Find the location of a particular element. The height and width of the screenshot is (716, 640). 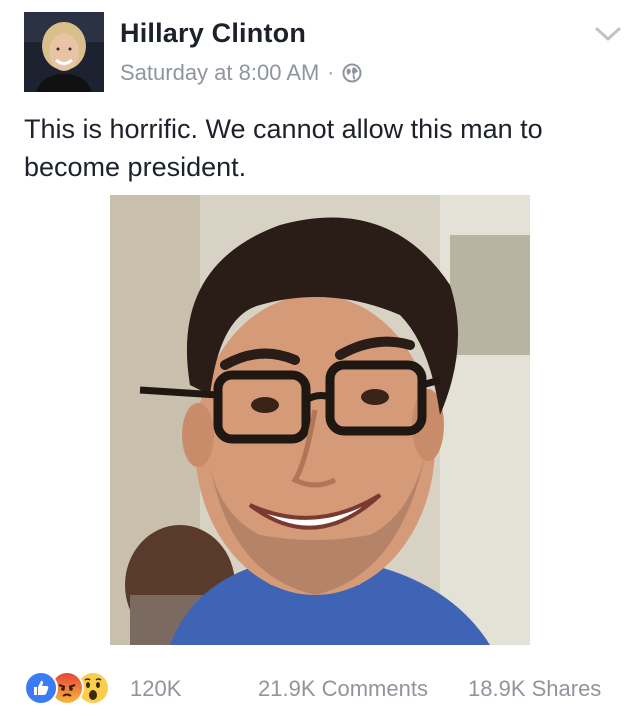

shares-count: 18.9K Shares is located at coordinates (534, 689).